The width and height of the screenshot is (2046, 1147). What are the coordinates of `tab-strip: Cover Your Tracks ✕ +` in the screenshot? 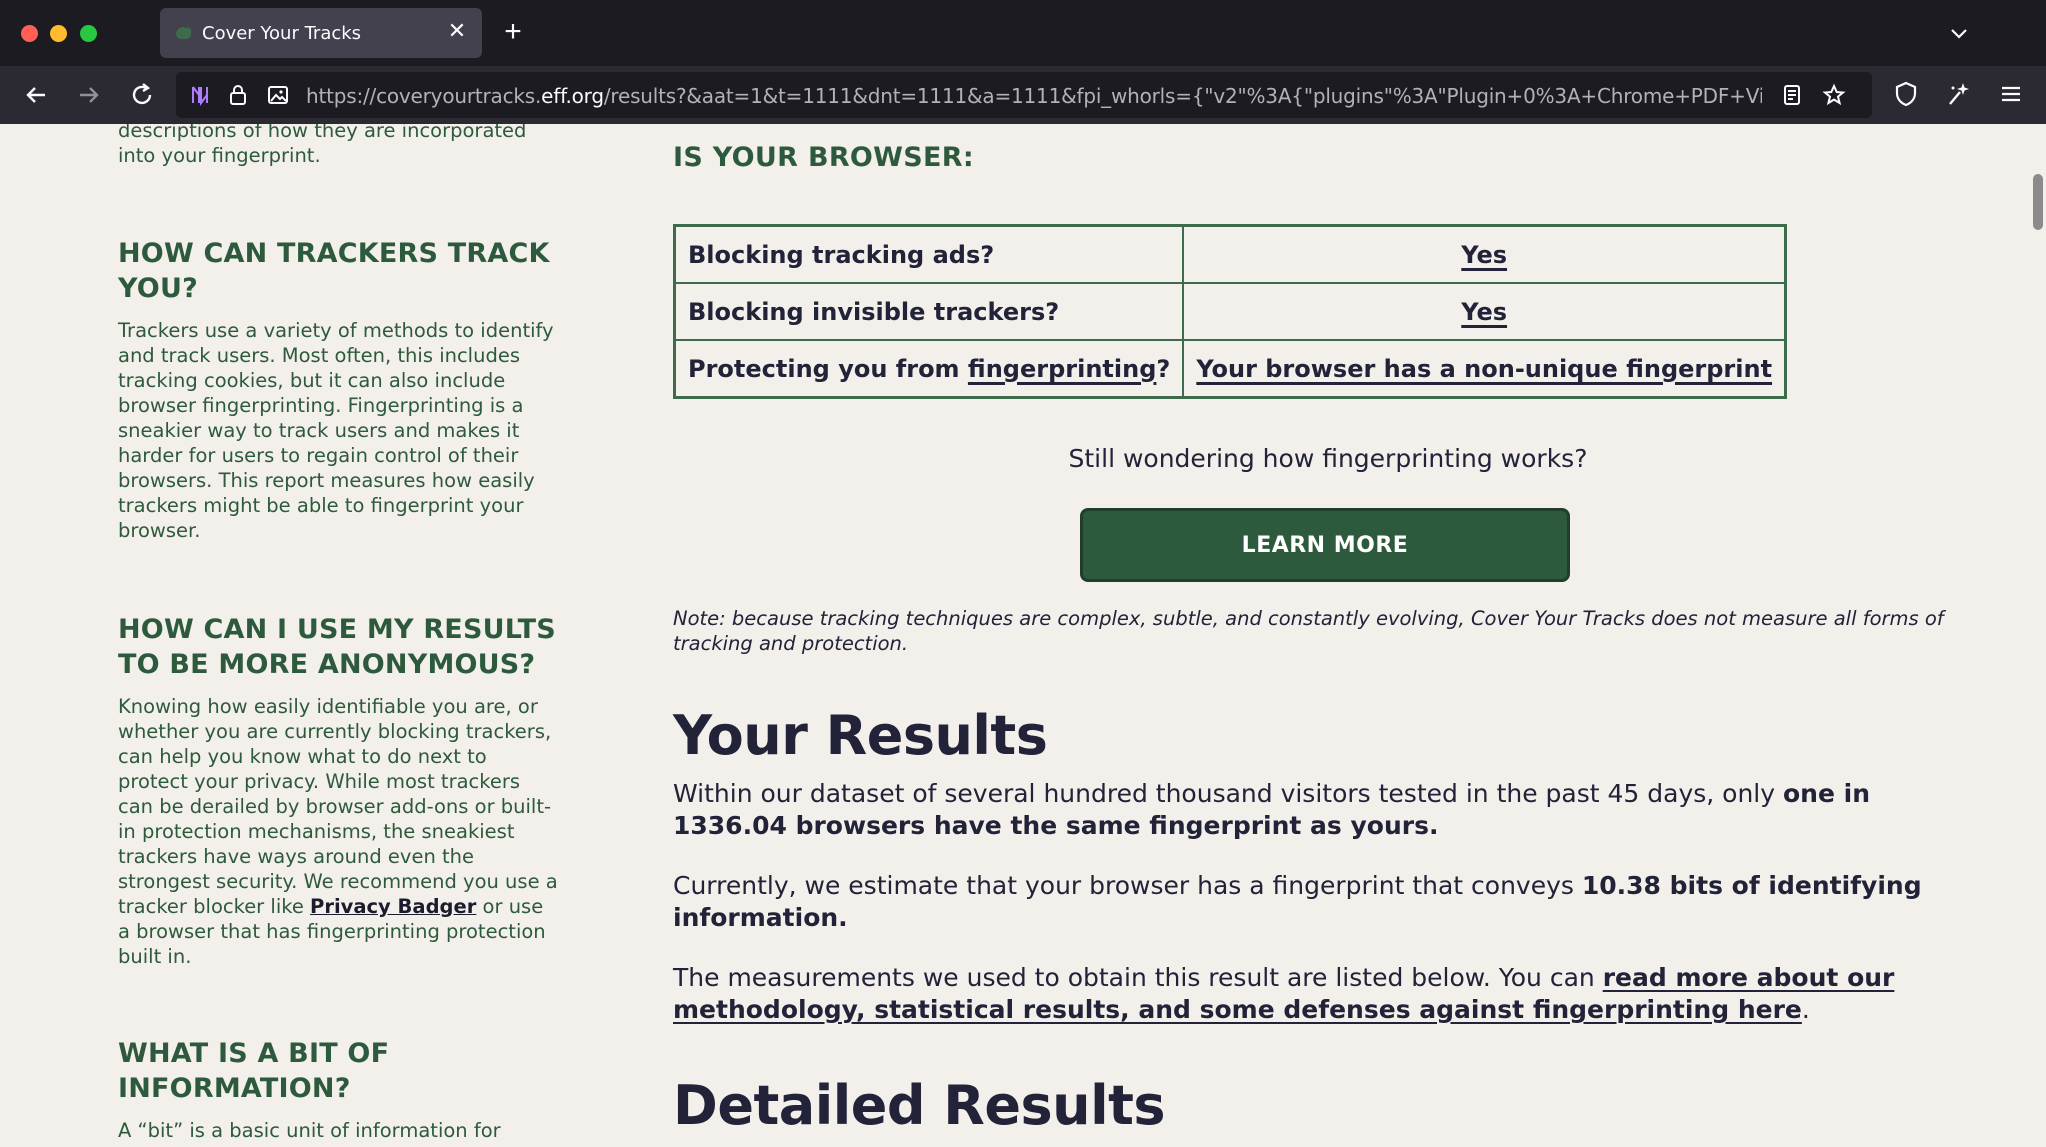 It's located at (1023, 33).